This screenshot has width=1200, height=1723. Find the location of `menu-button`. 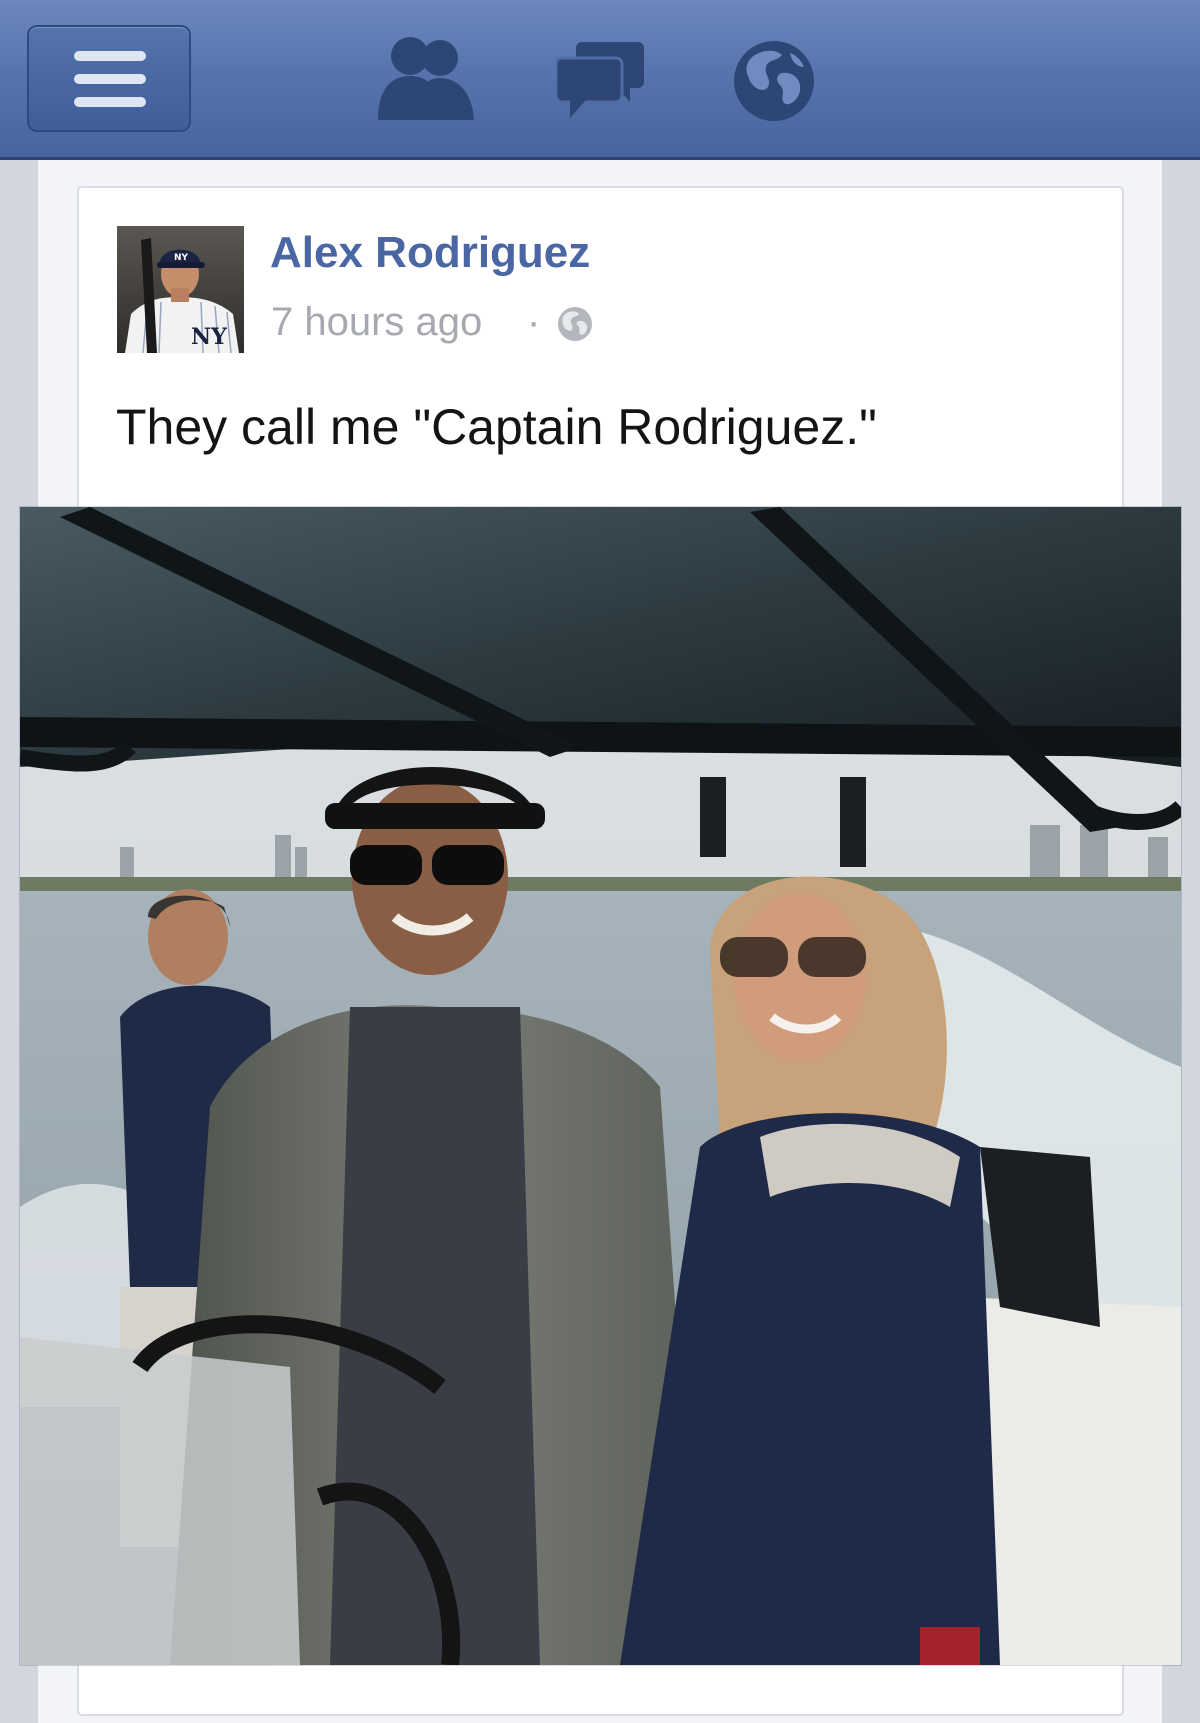

menu-button is located at coordinates (109, 78).